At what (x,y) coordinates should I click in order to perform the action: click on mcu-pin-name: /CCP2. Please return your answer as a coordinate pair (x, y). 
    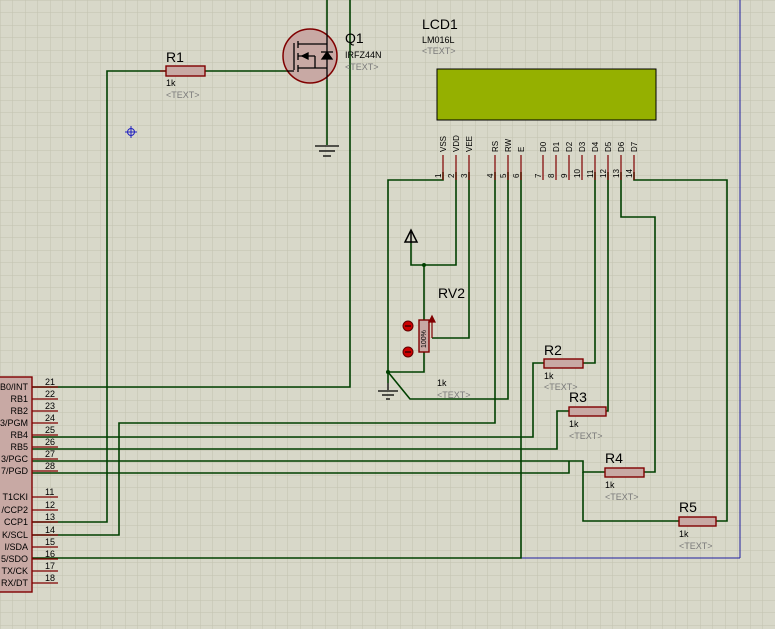
    Looking at the image, I should click on (14, 510).